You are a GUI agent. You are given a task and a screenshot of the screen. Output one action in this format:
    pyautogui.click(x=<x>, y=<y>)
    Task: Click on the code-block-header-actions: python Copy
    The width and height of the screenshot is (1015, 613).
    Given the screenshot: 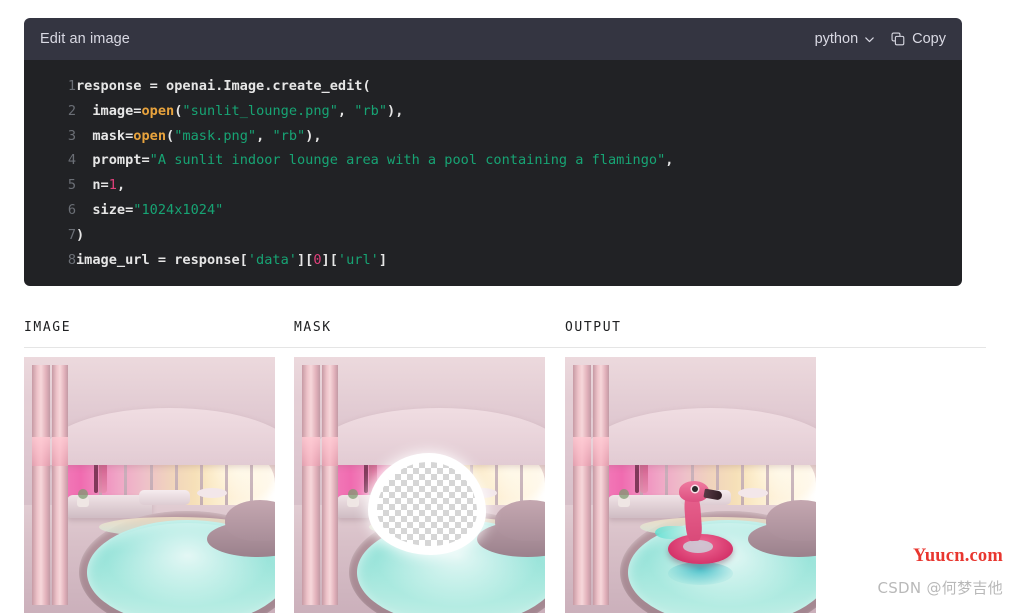 What is the action you would take?
    pyautogui.click(x=880, y=39)
    